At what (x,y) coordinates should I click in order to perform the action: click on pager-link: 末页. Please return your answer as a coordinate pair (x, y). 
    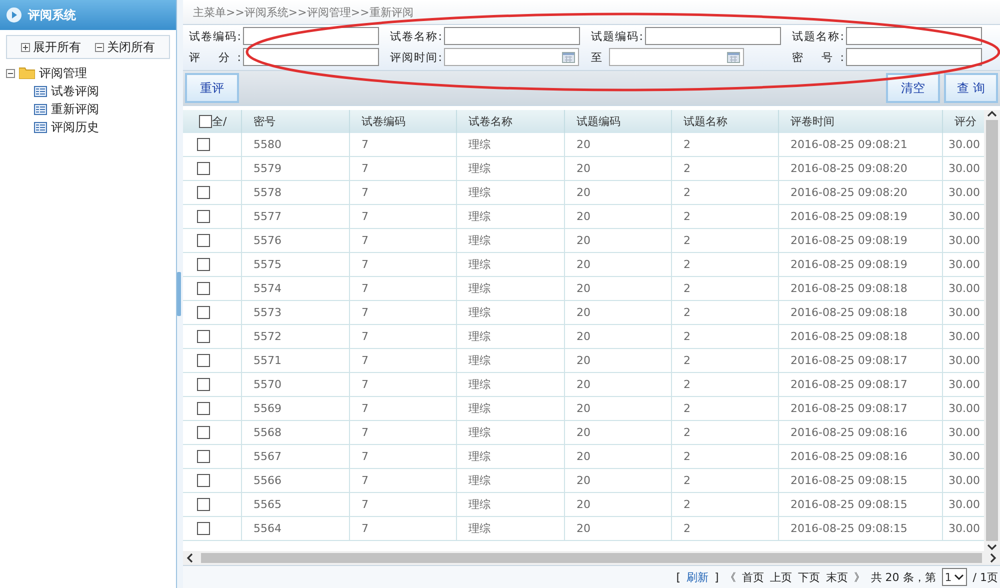
    Looking at the image, I should click on (837, 577).